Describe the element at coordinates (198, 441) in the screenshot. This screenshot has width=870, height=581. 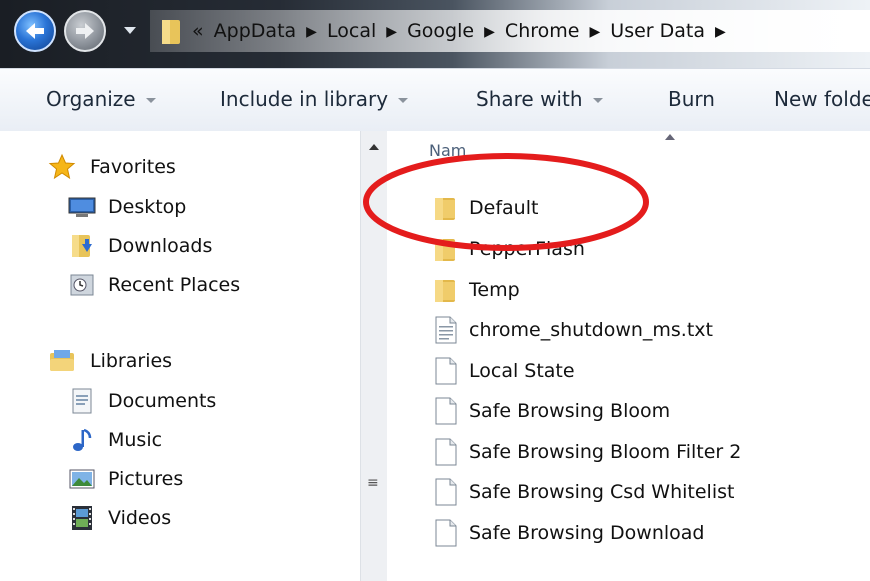
I see `nav-item-music: Music` at that location.